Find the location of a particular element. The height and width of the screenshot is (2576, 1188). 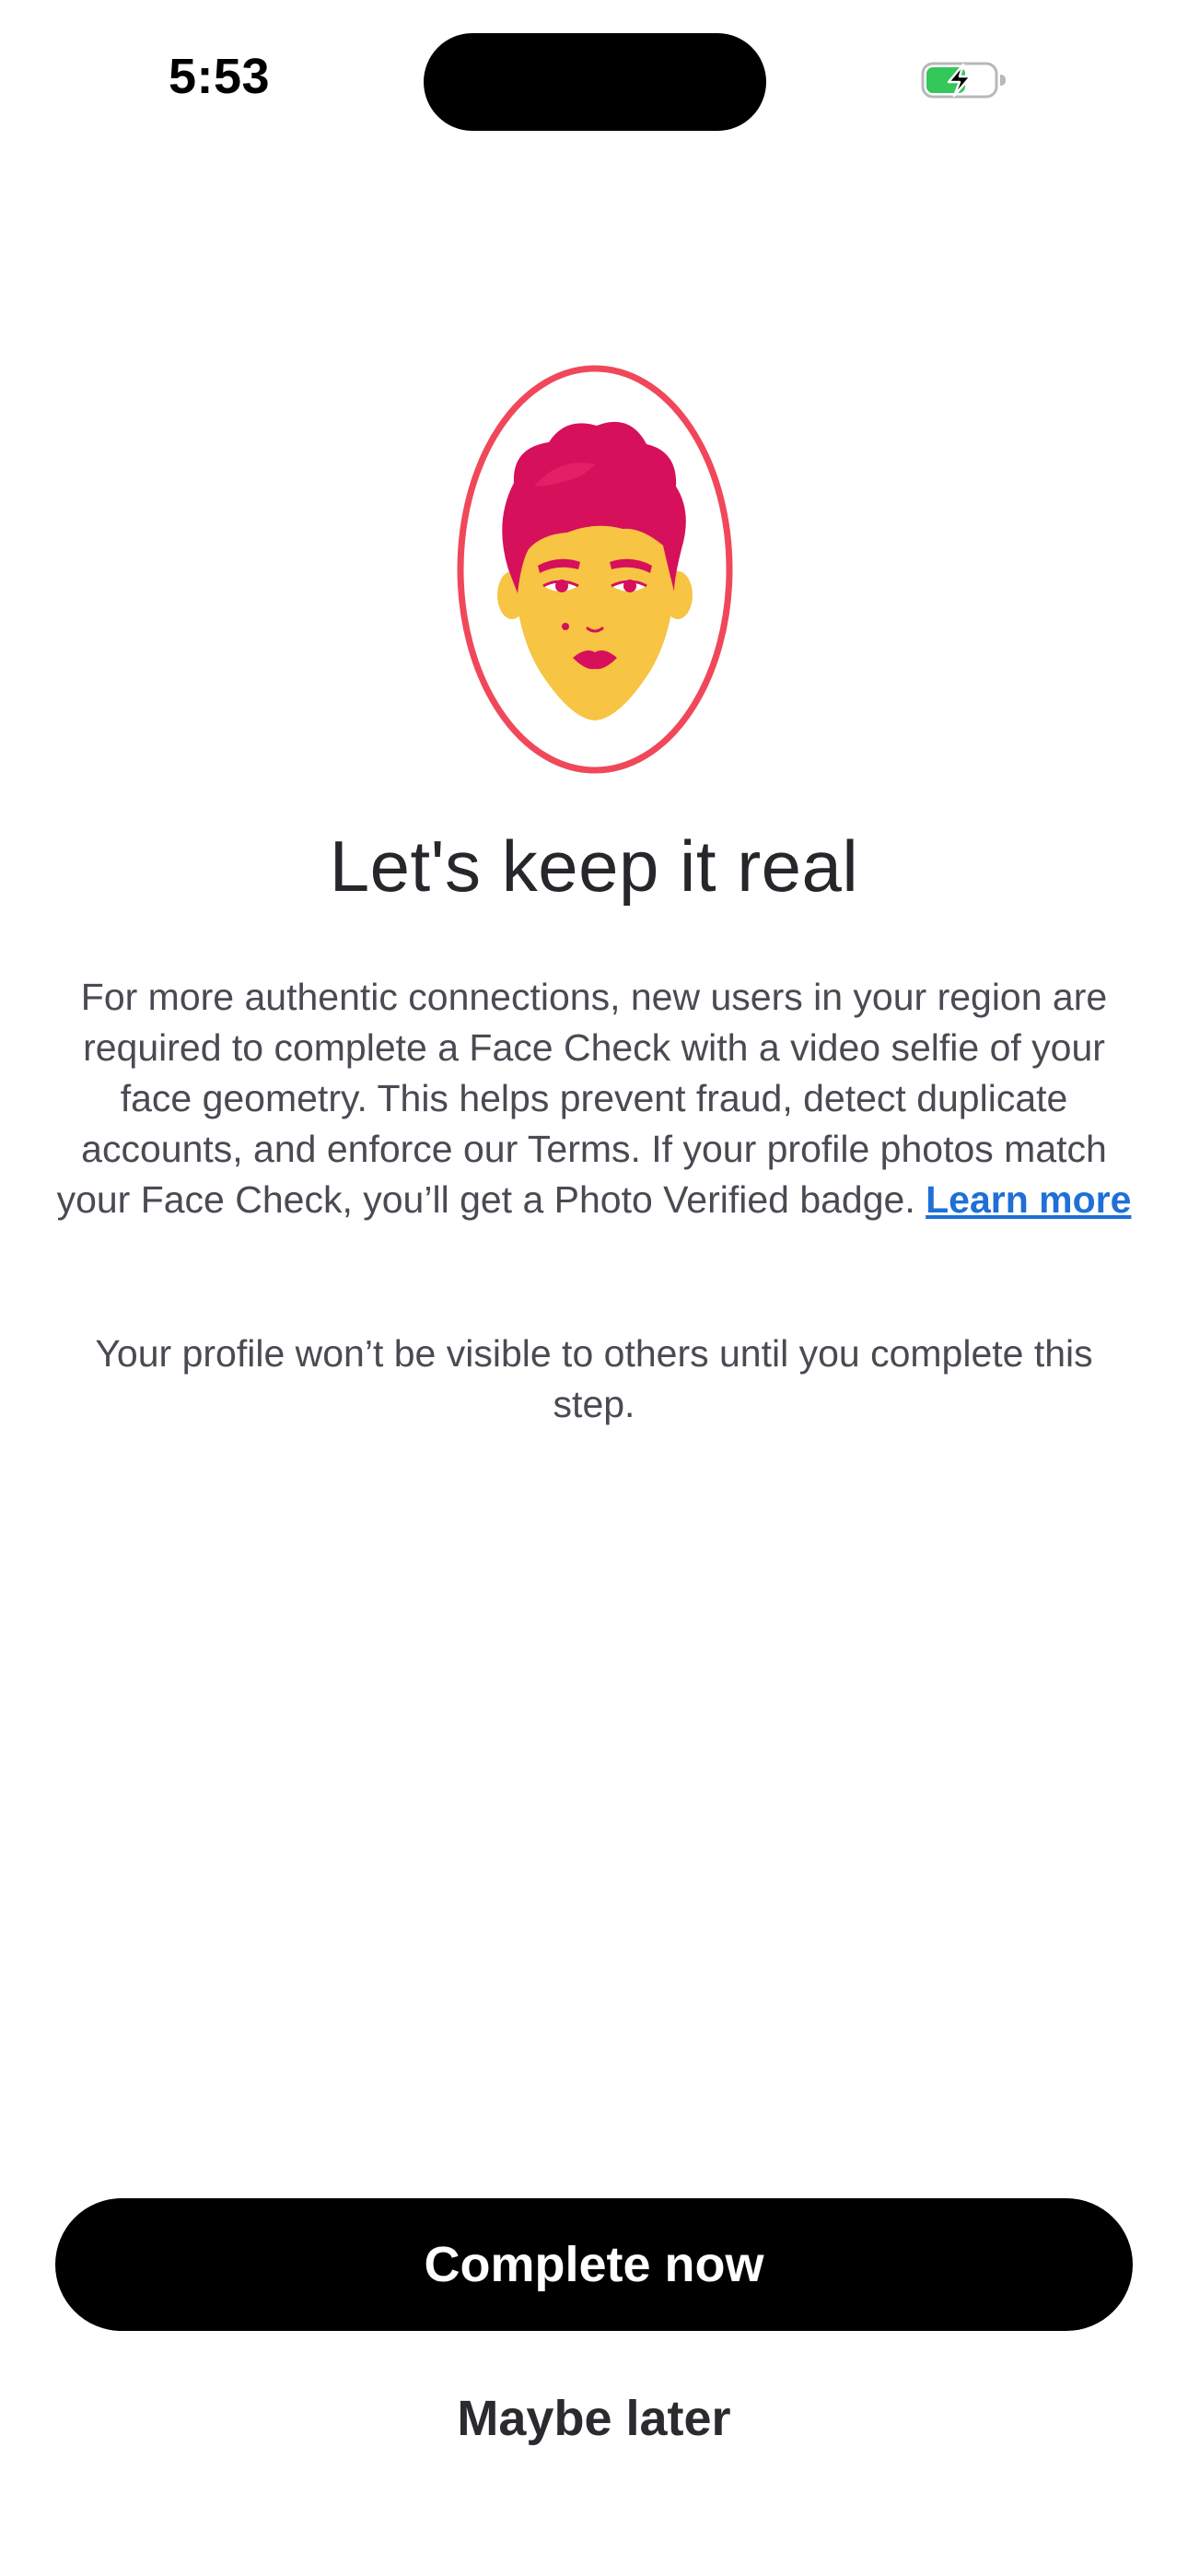

page-title: Let's keep it real is located at coordinates (594, 866).